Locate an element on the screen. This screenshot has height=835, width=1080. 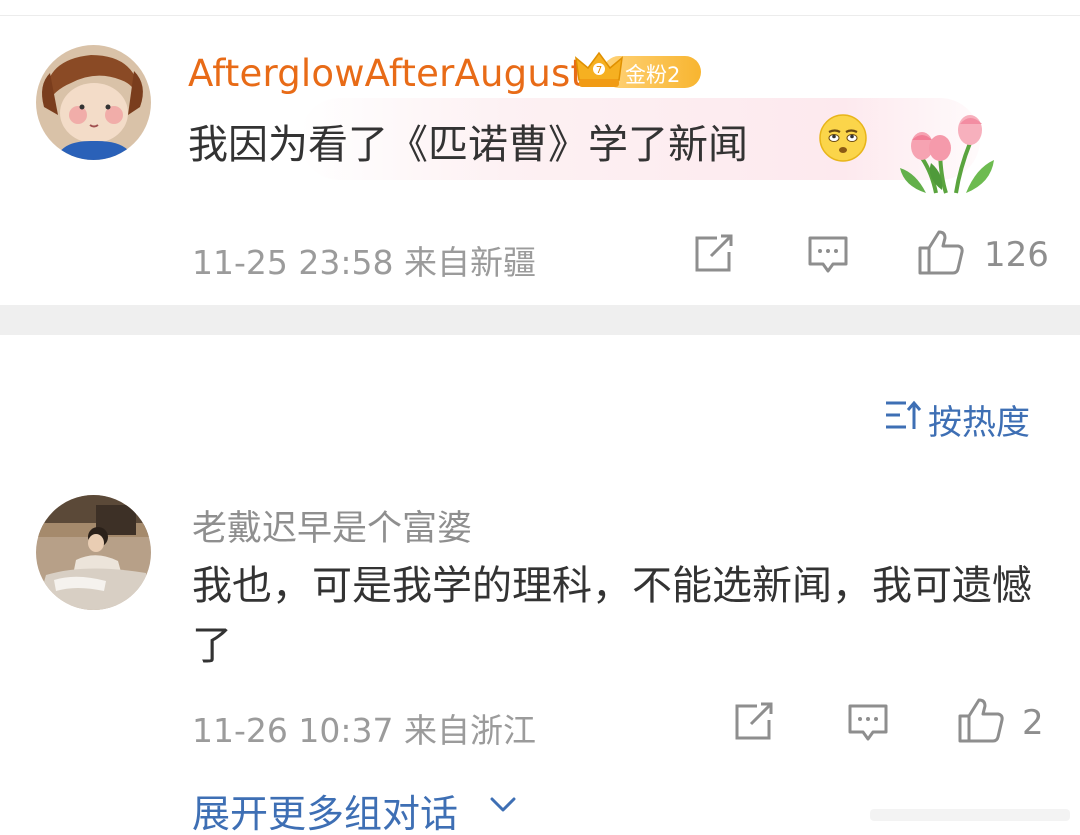
commenter-name: AfterglowAfterAugust is located at coordinates (386, 73).